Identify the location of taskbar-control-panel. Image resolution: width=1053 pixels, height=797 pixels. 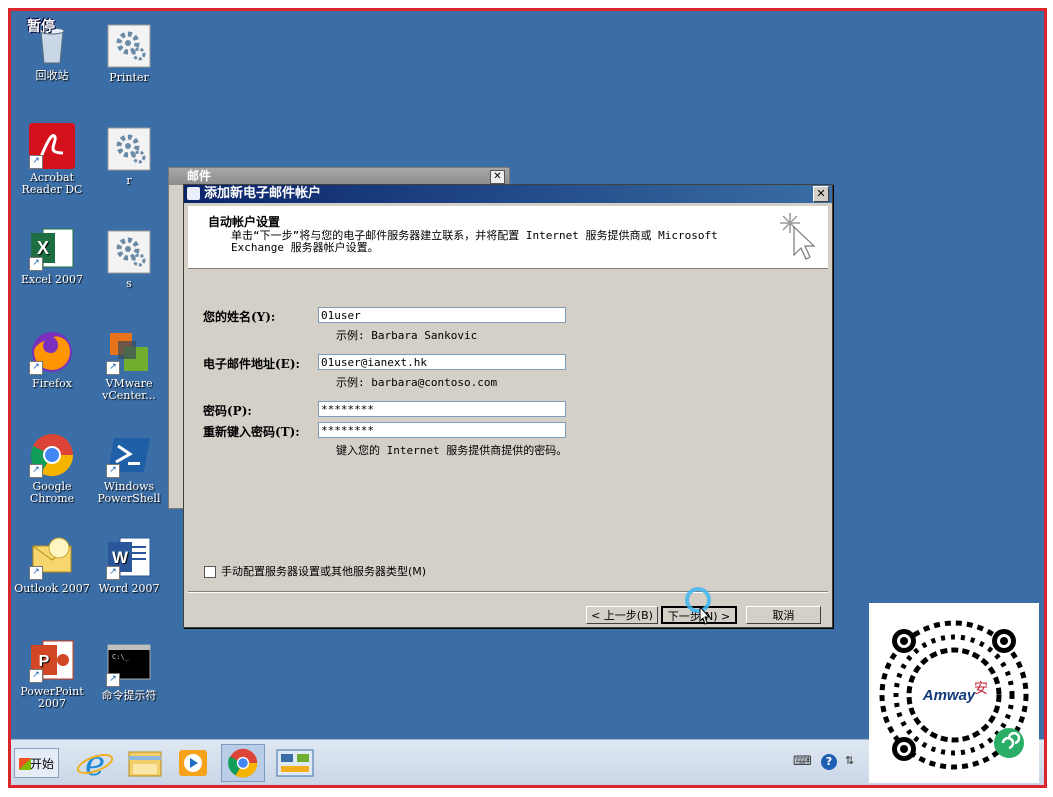
(295, 763).